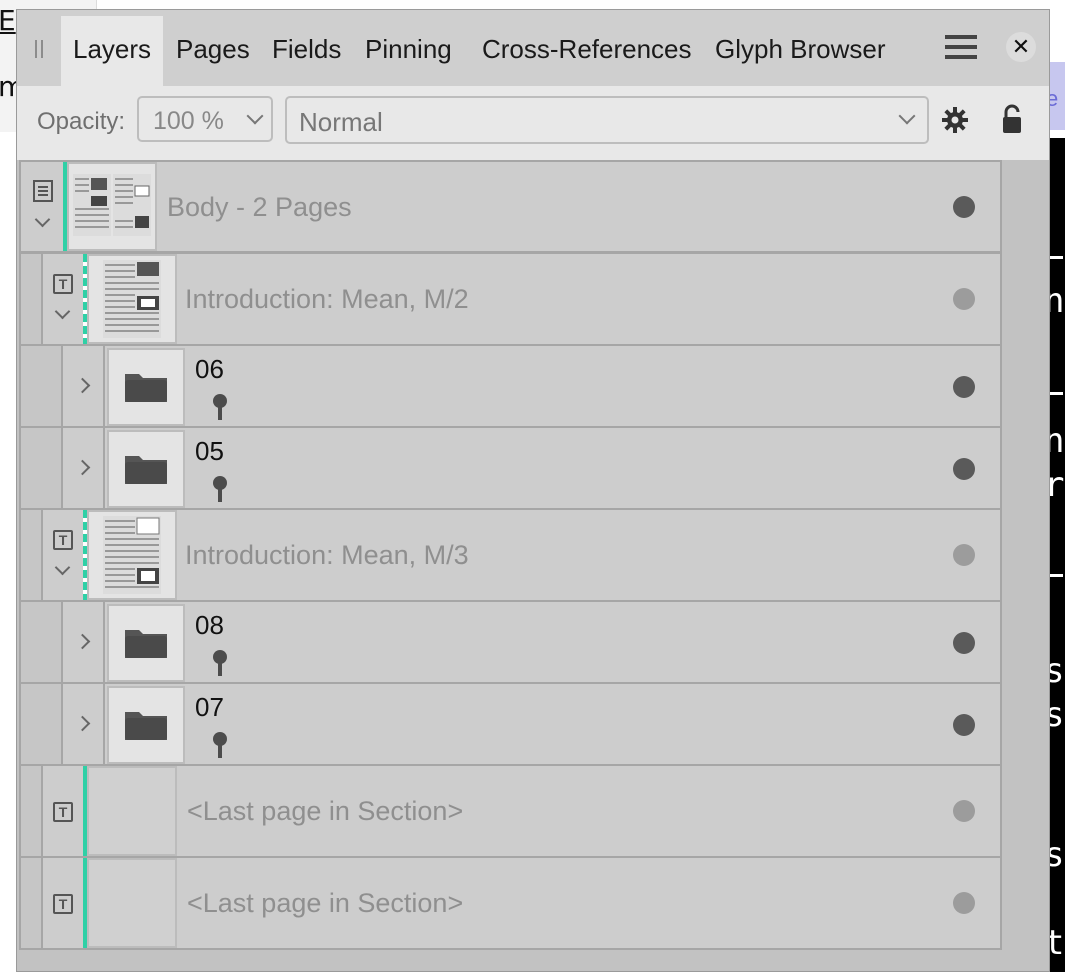 This screenshot has width=1065, height=972. Describe the element at coordinates (81, 121) in the screenshot. I see `opacity-label: Opacity:` at that location.